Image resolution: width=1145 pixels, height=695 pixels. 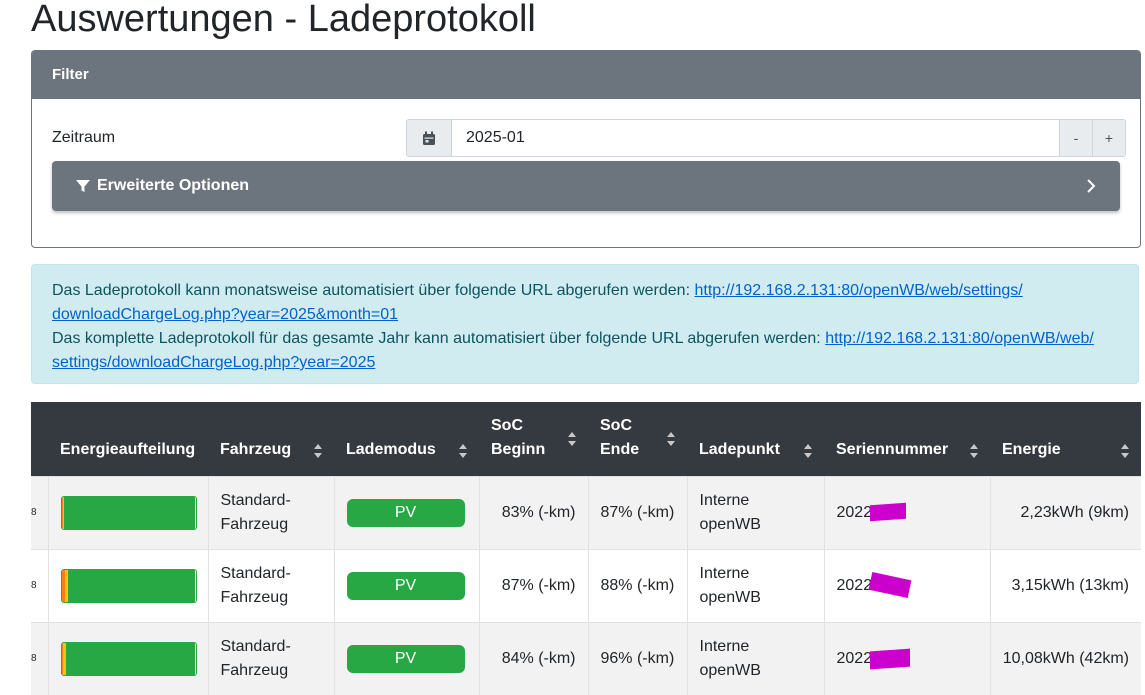 I want to click on column-header-lademodus: Lademodus, so click(x=406, y=439).